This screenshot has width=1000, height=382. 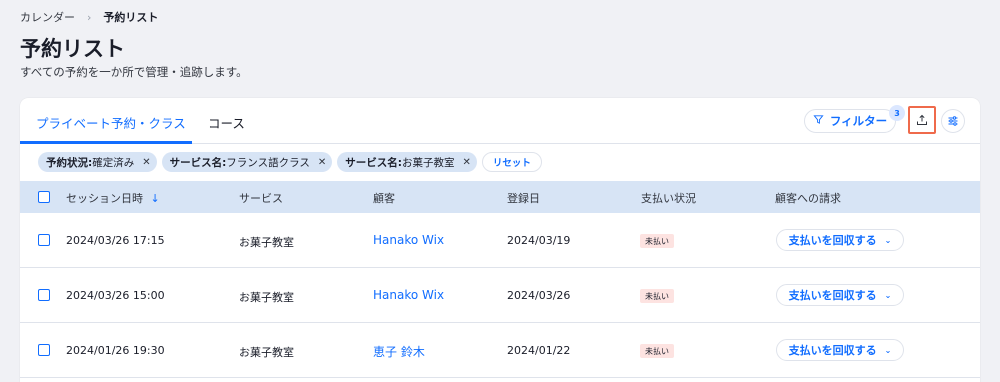 I want to click on sort-arrow-icon: ↓, so click(x=155, y=198).